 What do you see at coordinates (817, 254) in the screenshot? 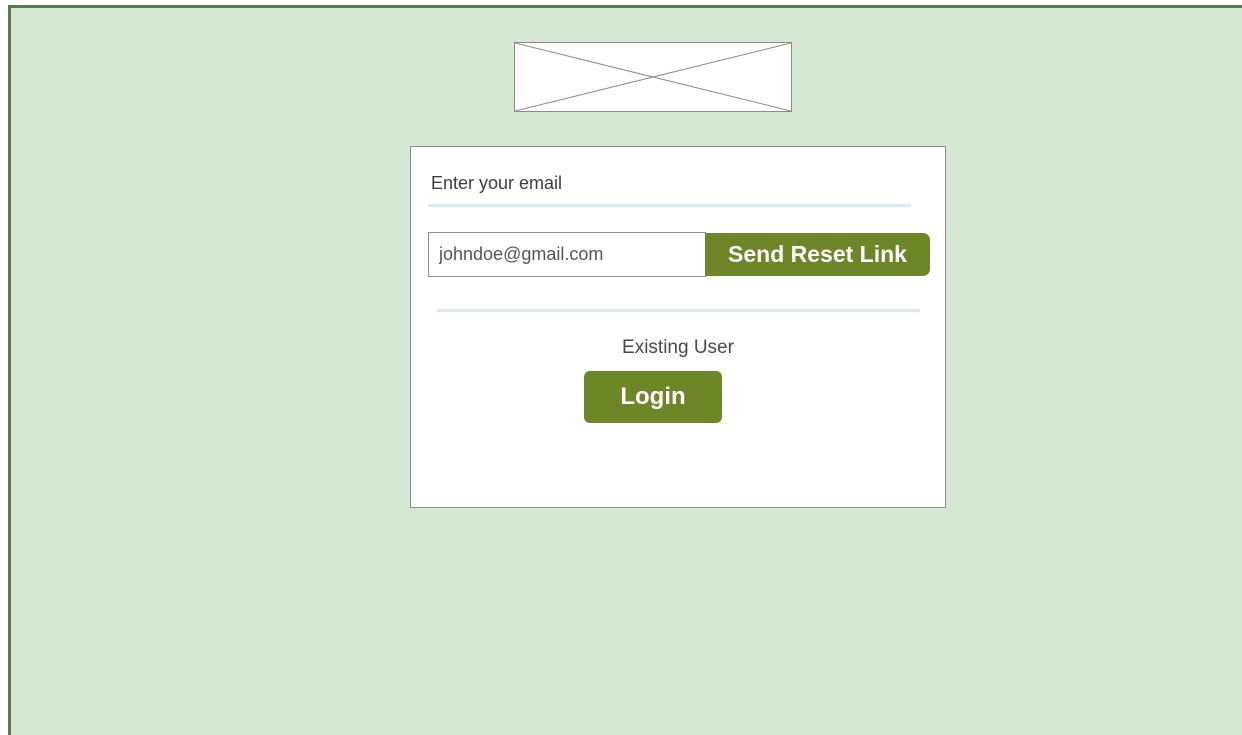
I see `send-reset-link-button: Send Reset Link` at bounding box center [817, 254].